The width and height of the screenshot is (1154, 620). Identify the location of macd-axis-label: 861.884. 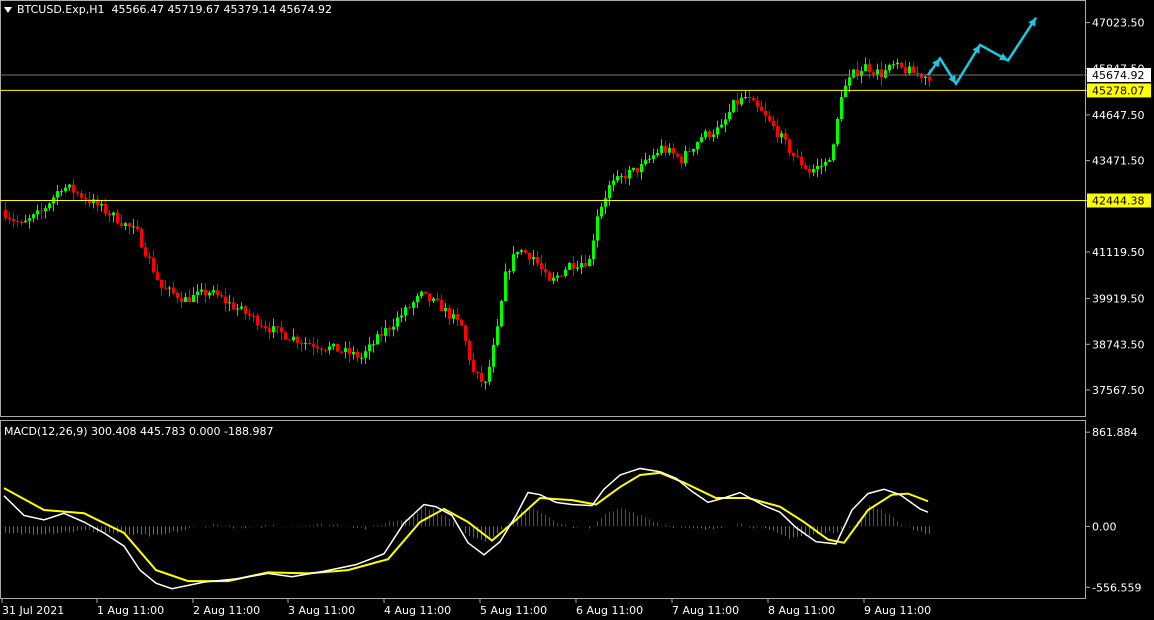
(1115, 432).